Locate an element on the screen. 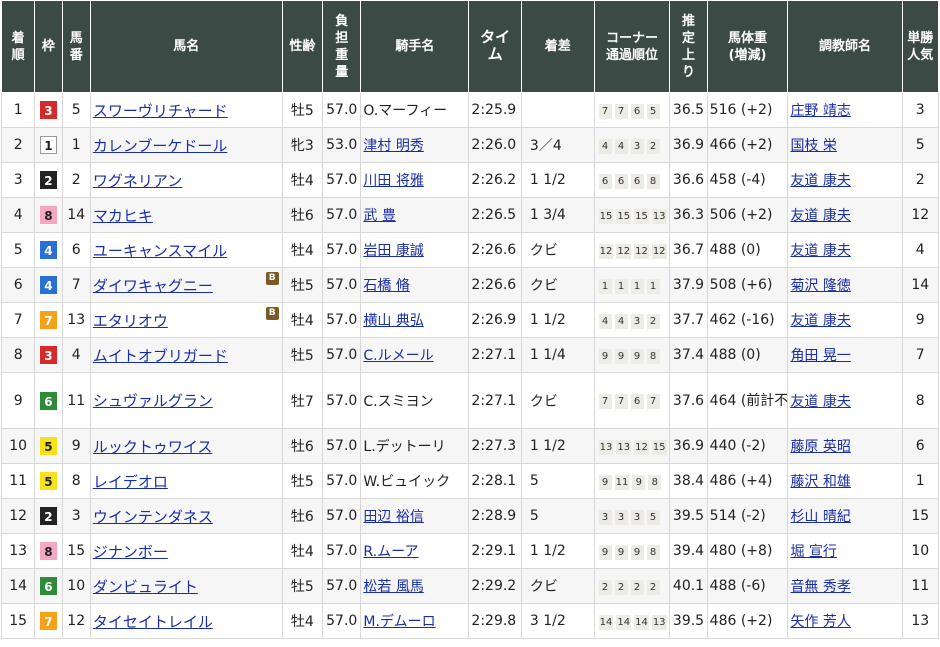 Image resolution: width=940 pixels, height=647 pixels. body-weight: 506 (+2) is located at coordinates (741, 215).